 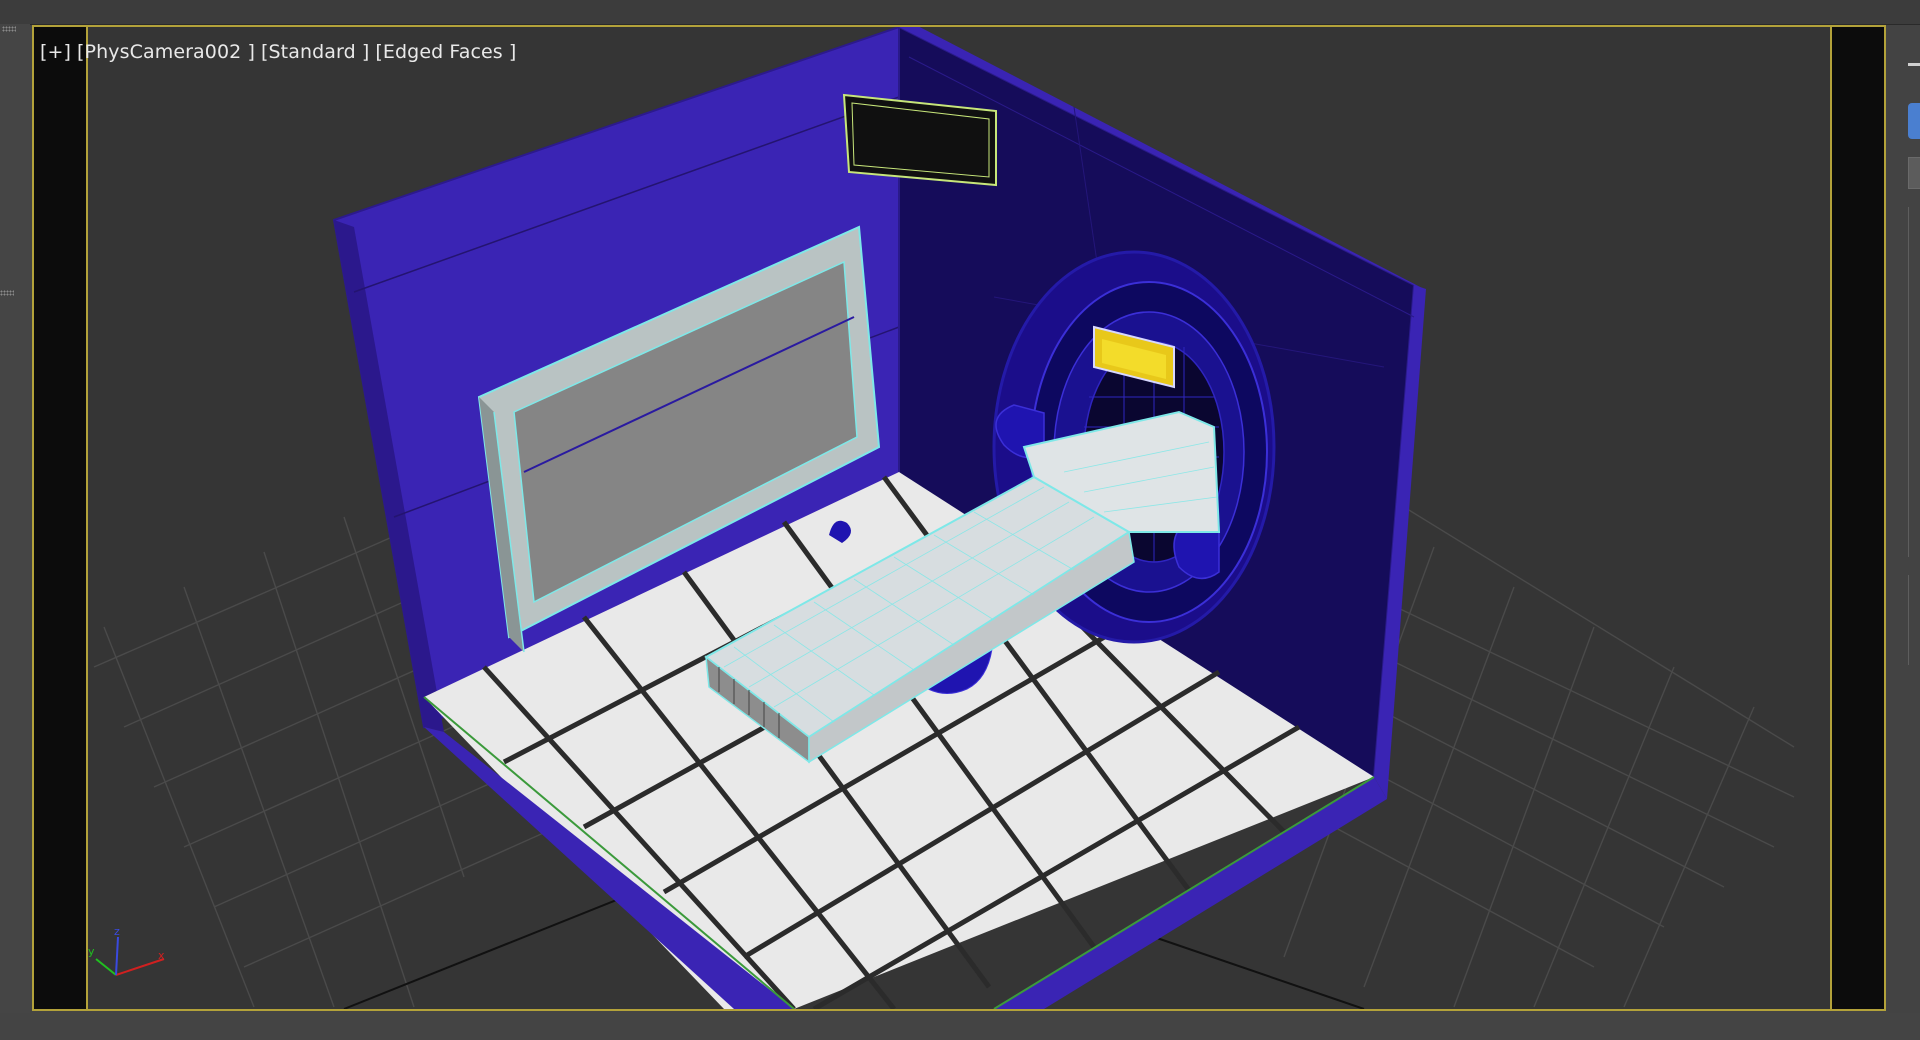 What do you see at coordinates (1914, 173) in the screenshot?
I see `command-panel-button` at bounding box center [1914, 173].